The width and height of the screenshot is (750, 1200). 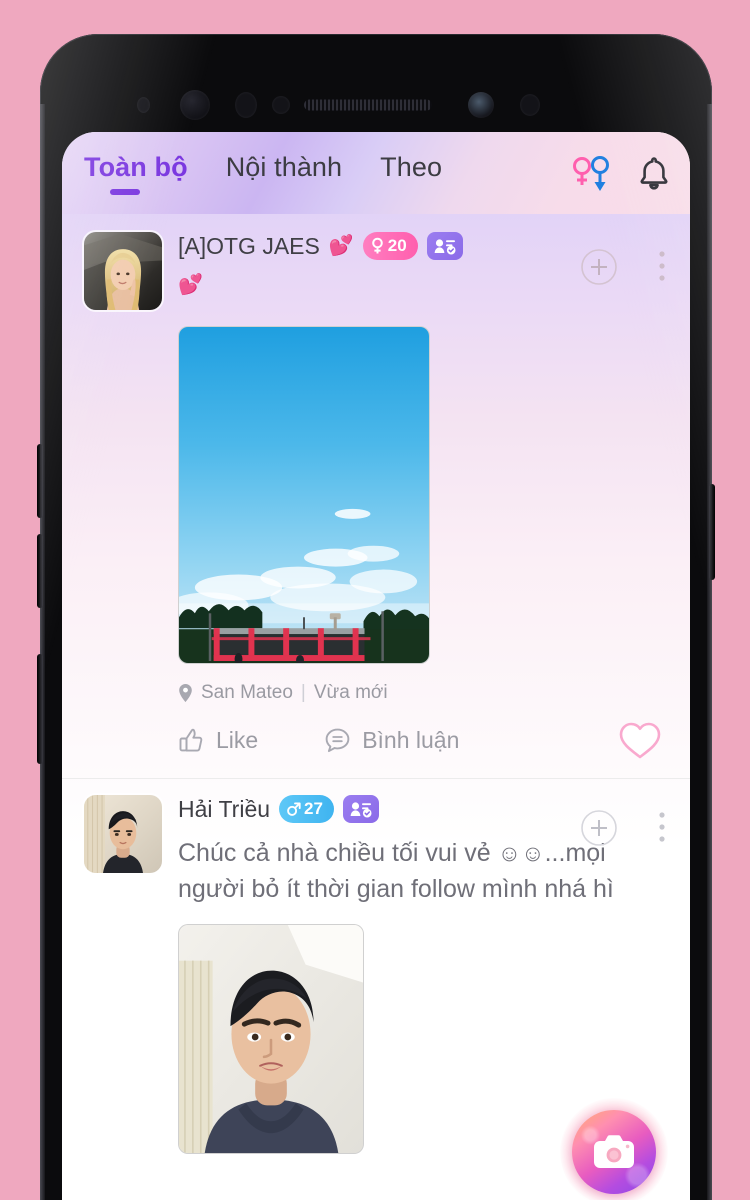 I want to click on tab-noi-thanh: Nội thành, so click(x=284, y=173).